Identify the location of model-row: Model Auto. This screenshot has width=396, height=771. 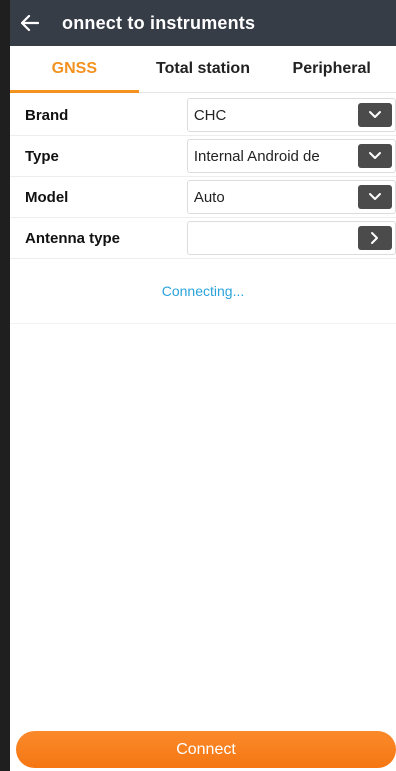
(203, 197).